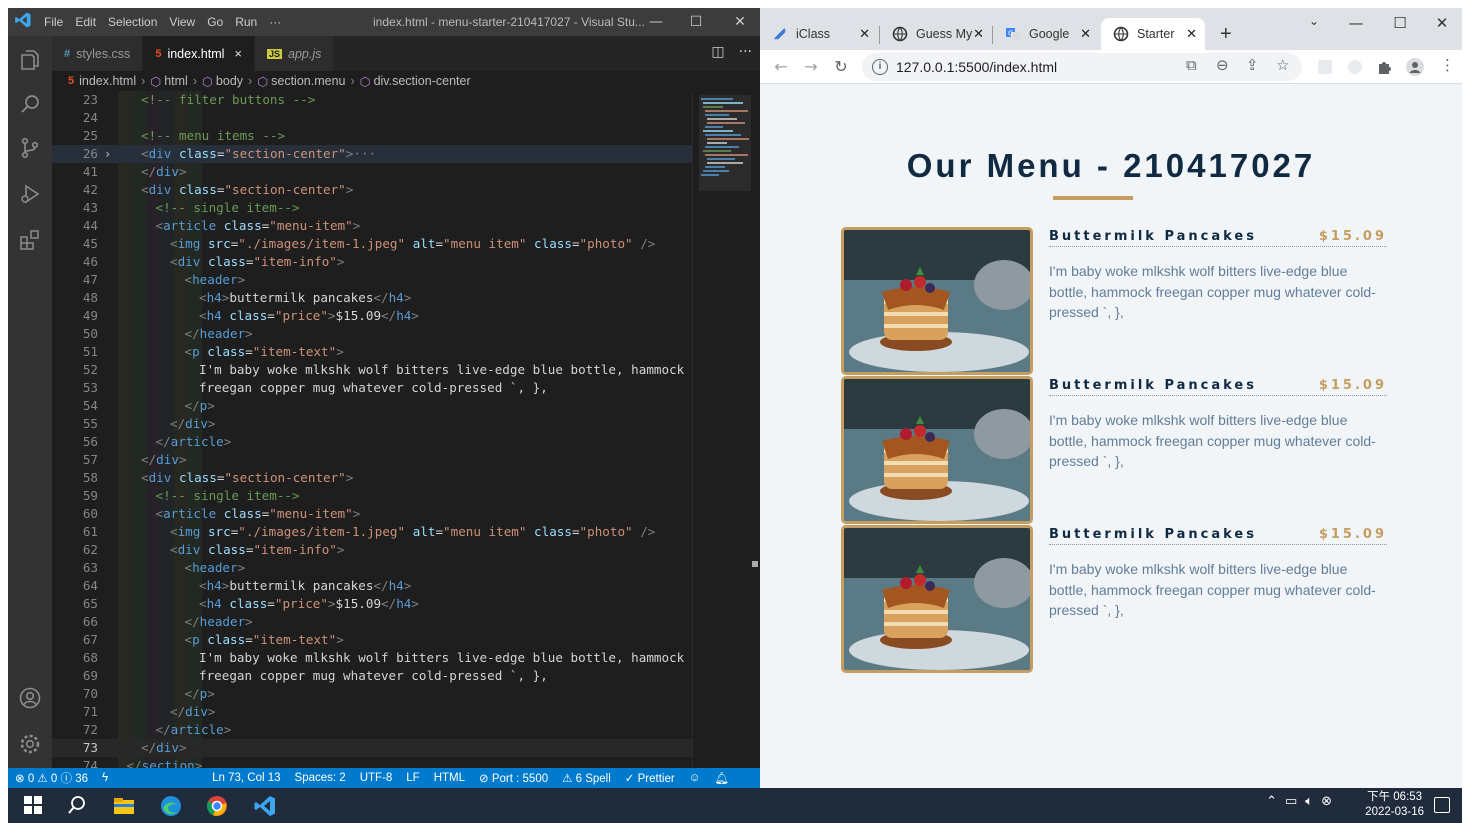  Describe the element at coordinates (717, 52) in the screenshot. I see `split-editor-icon: ◫` at that location.